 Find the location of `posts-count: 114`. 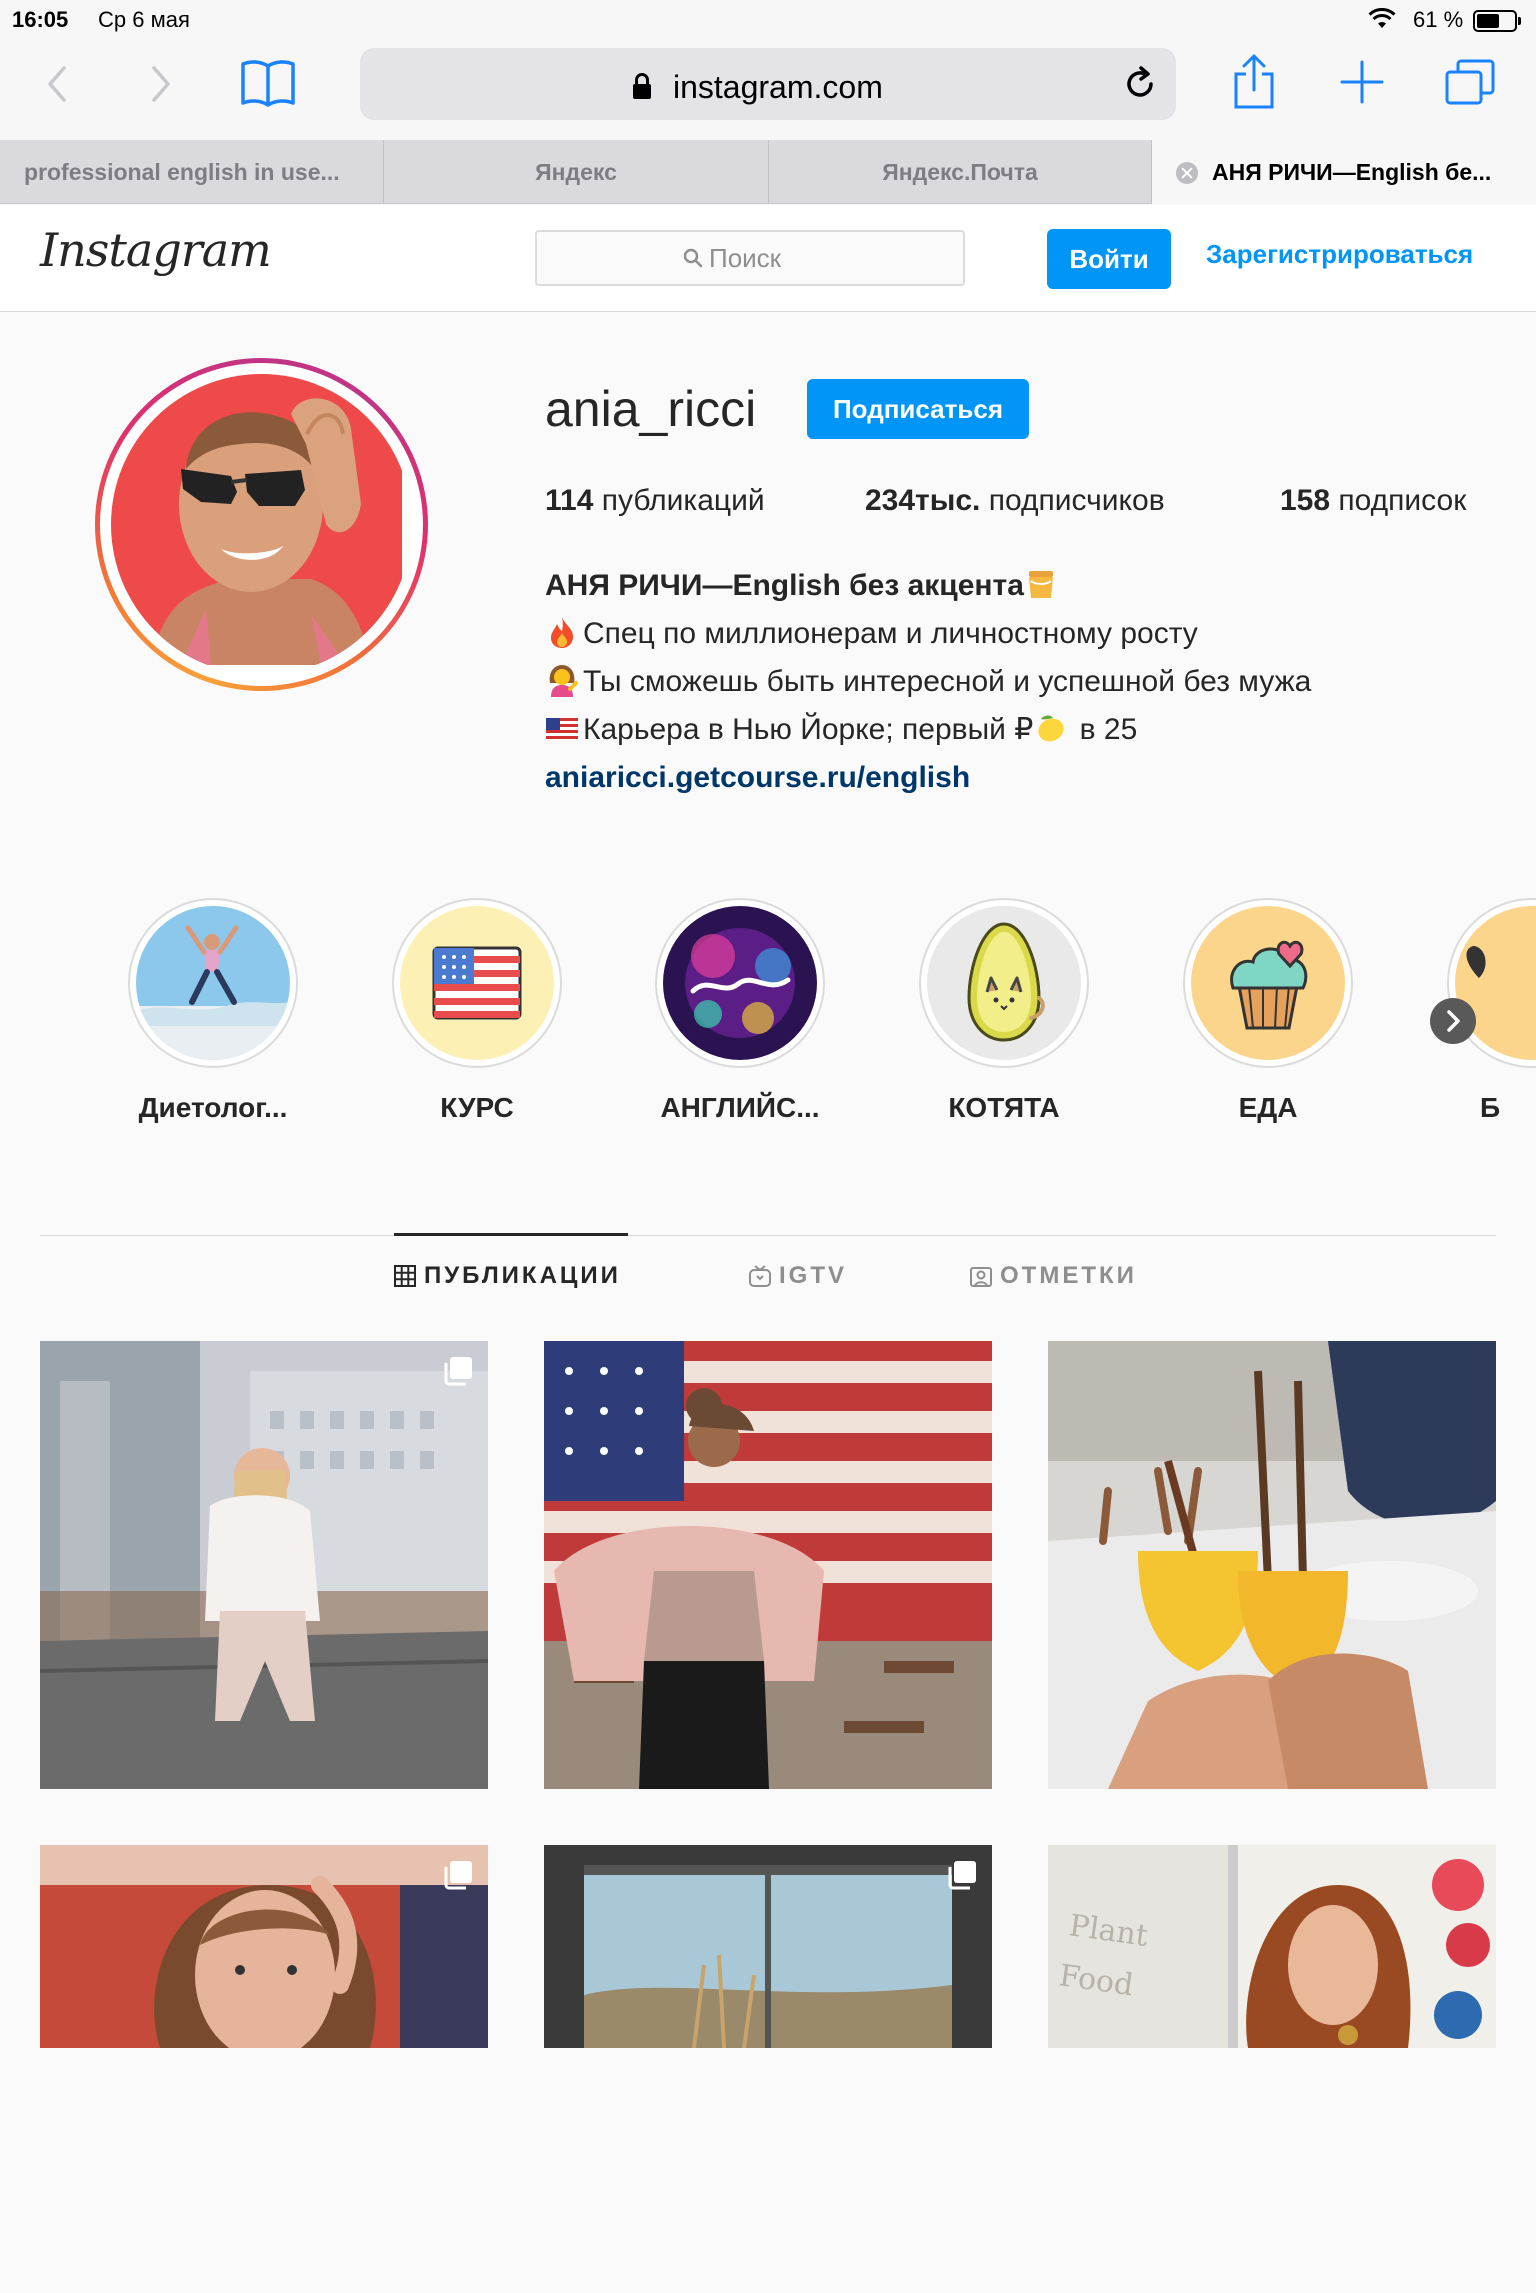

posts-count: 114 is located at coordinates (569, 500).